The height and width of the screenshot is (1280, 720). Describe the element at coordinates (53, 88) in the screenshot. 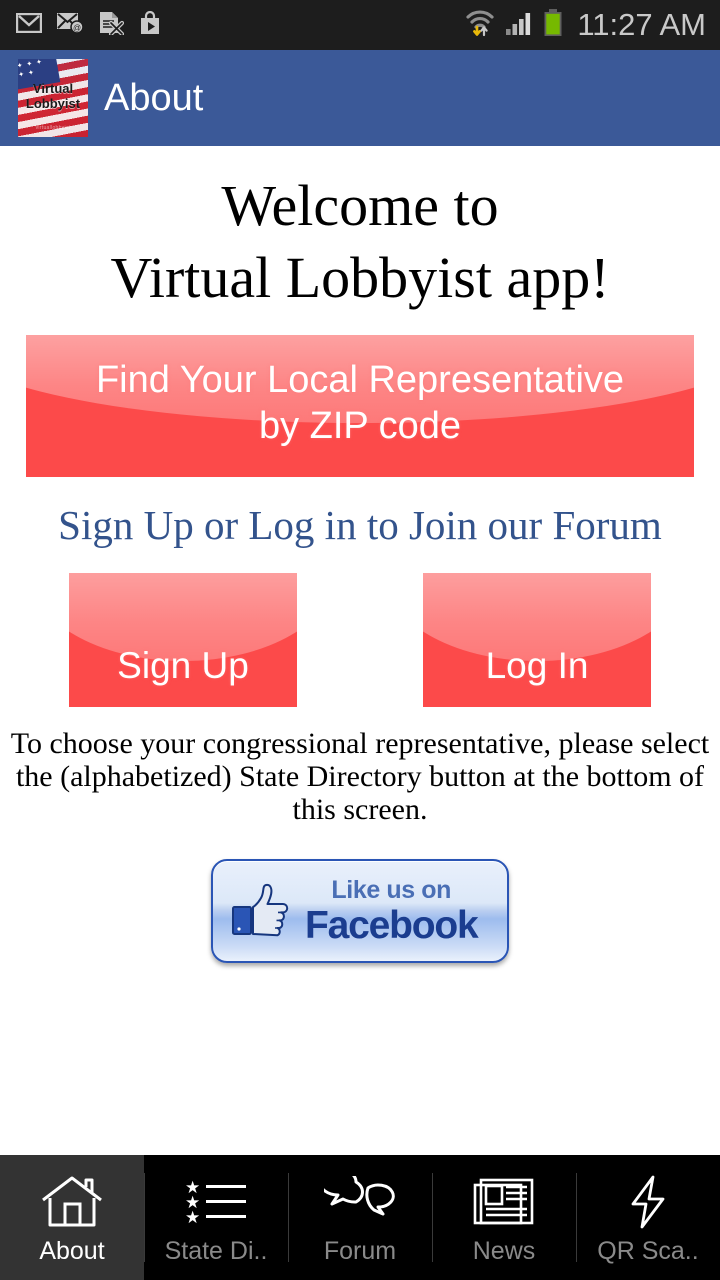

I see `logo-line-1: Virtual` at that location.